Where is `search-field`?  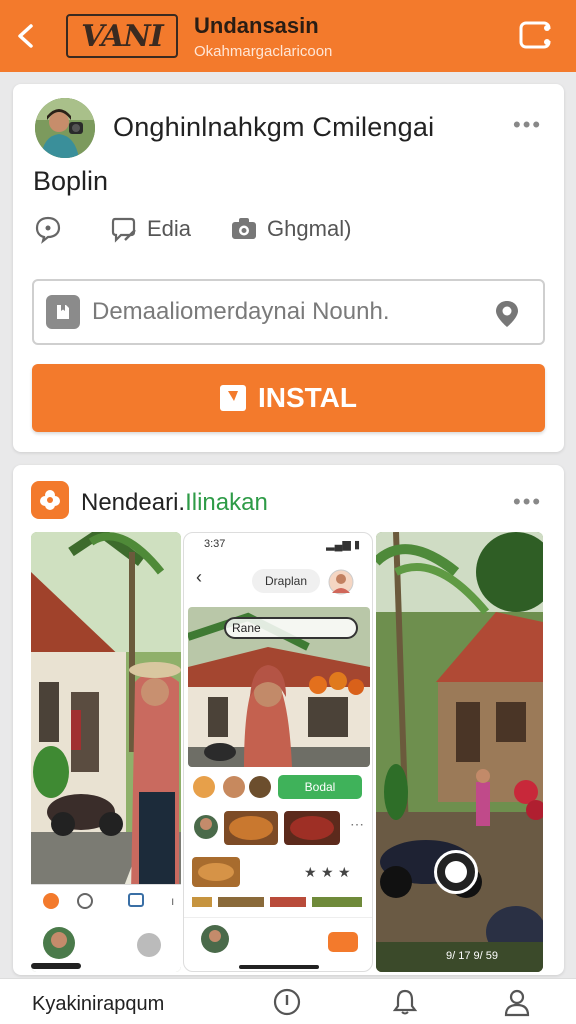 search-field is located at coordinates (288, 312).